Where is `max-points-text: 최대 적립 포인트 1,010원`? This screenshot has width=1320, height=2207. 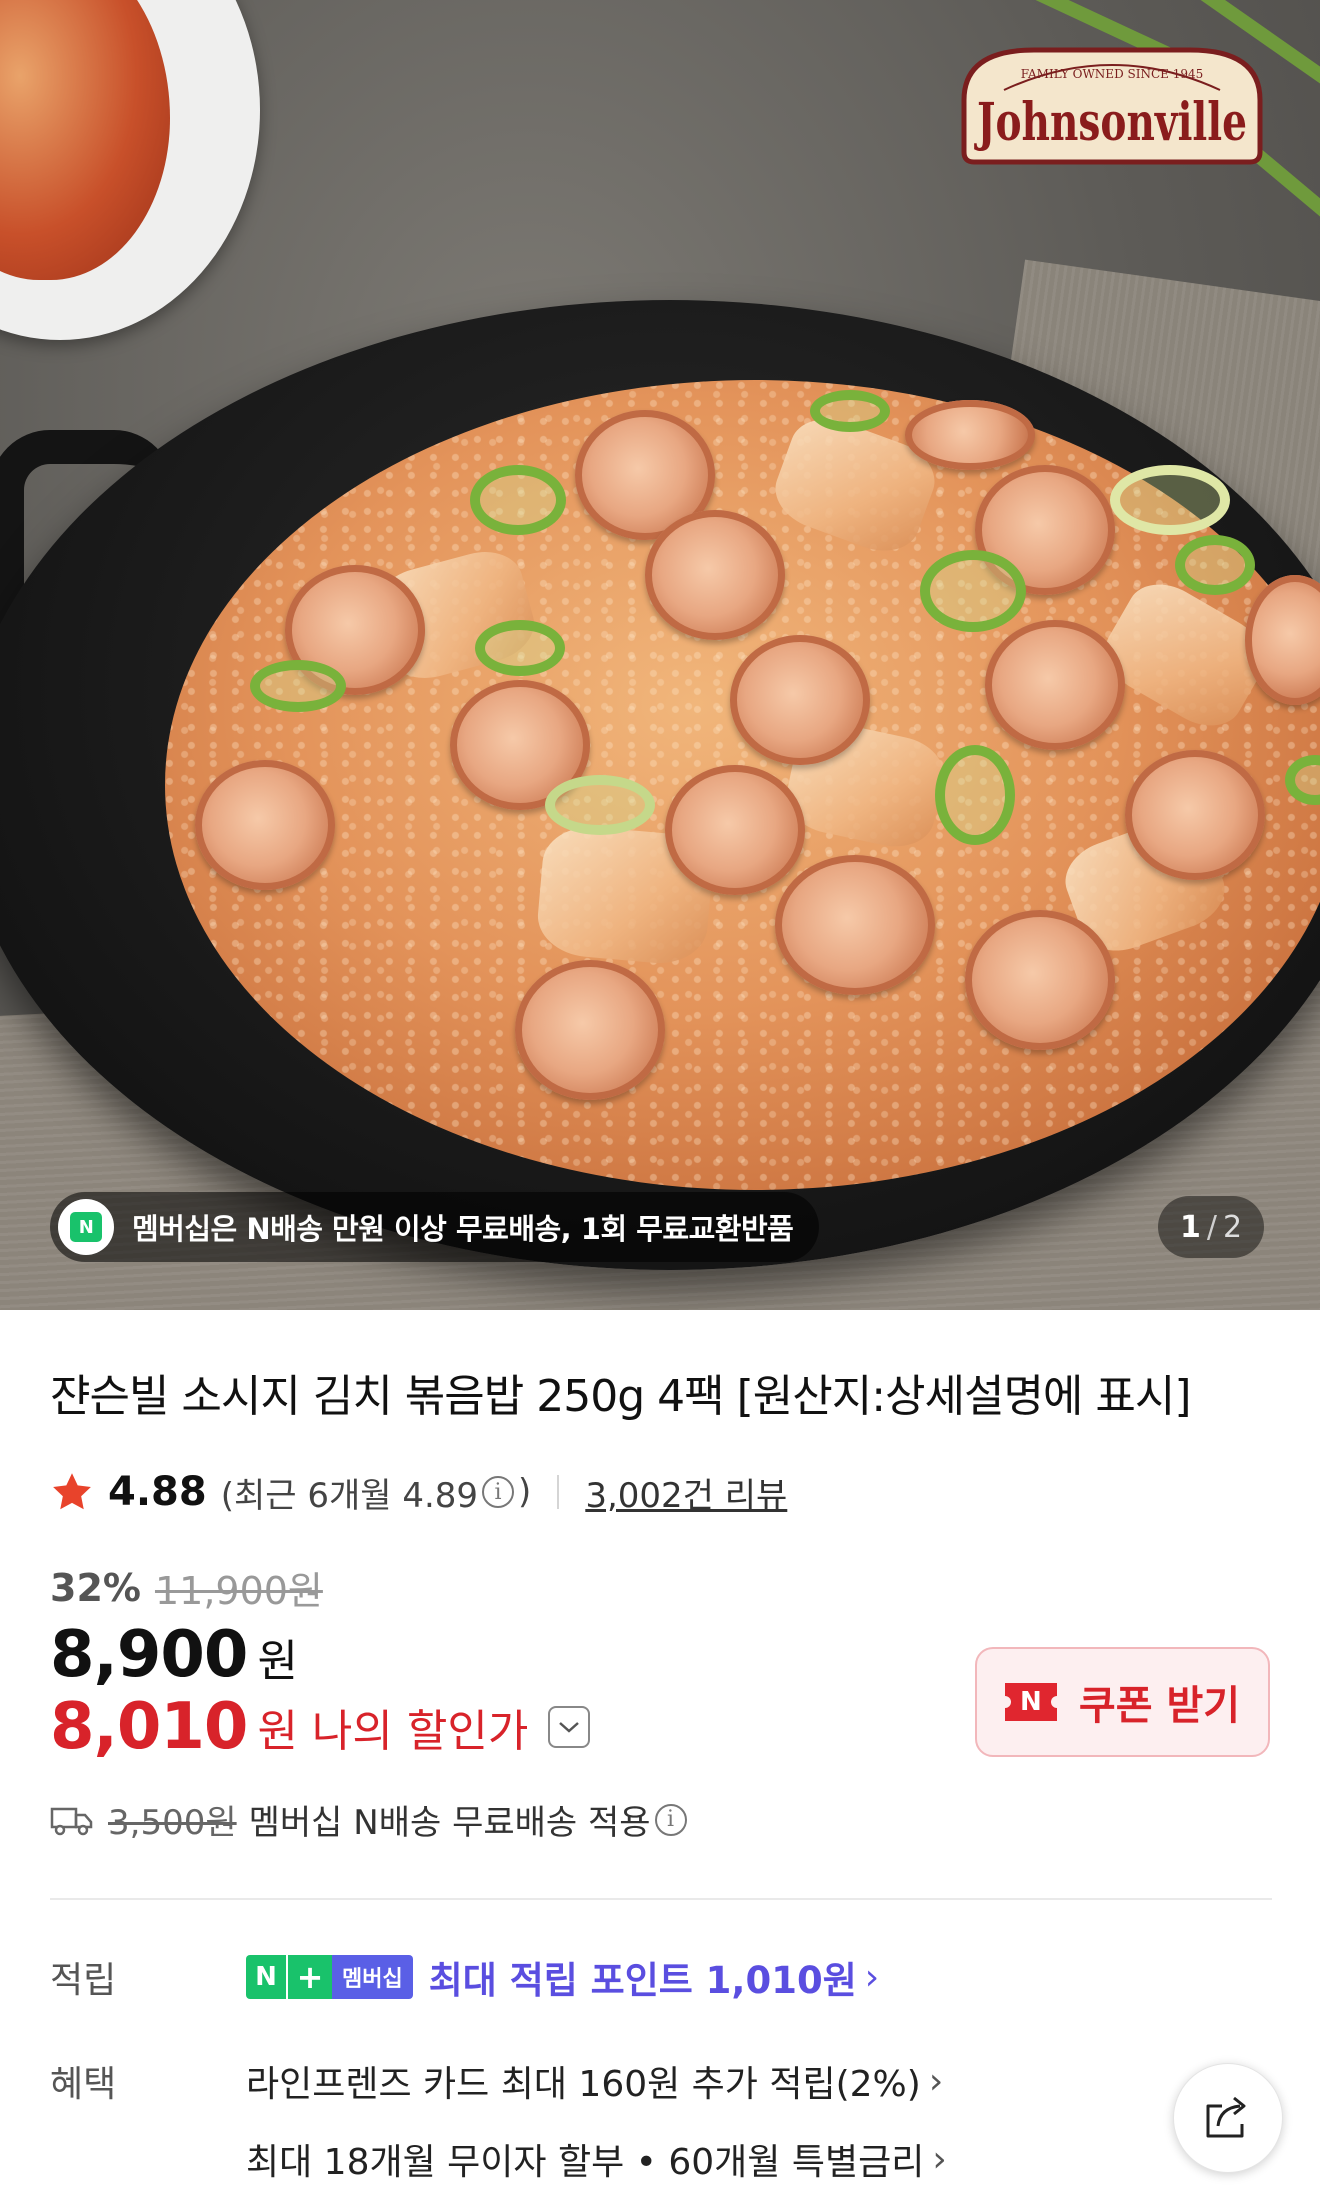 max-points-text: 최대 적립 포인트 1,010원 is located at coordinates (642, 1980).